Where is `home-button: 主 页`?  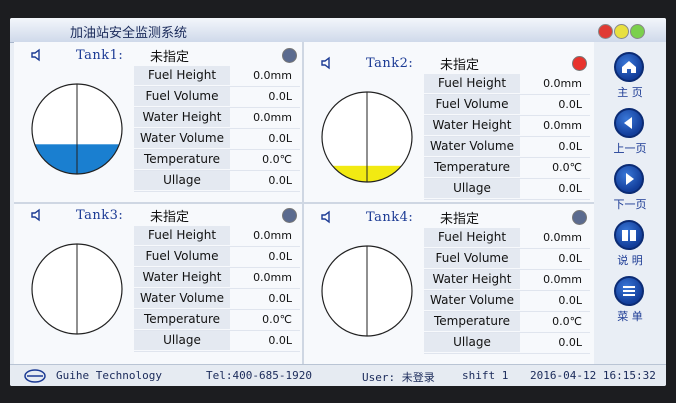 home-button: 主 页 is located at coordinates (630, 78).